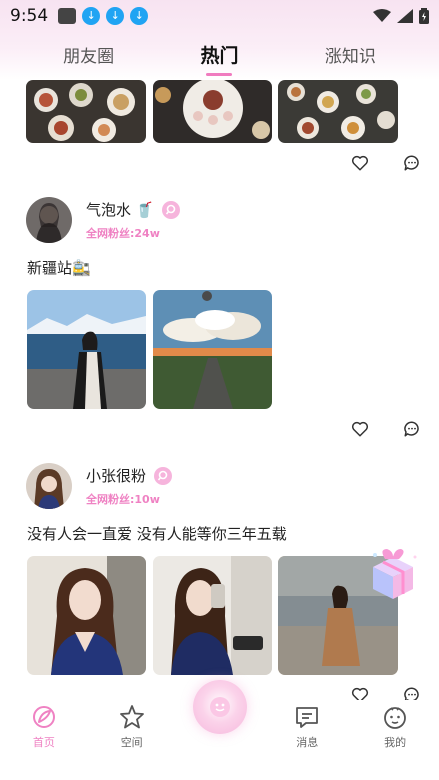 Image resolution: width=439 pixels, height=780 pixels. I want to click on nav-messages: 消息, so click(307, 727).